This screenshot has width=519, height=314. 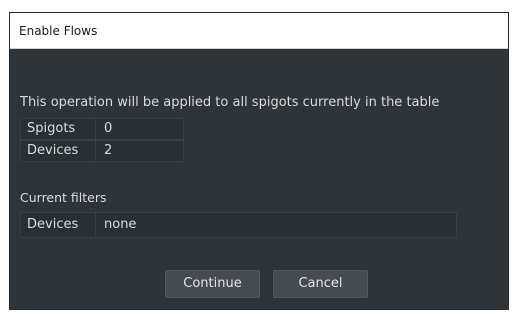 What do you see at coordinates (140, 129) in the screenshot?
I see `spigots-count: 0` at bounding box center [140, 129].